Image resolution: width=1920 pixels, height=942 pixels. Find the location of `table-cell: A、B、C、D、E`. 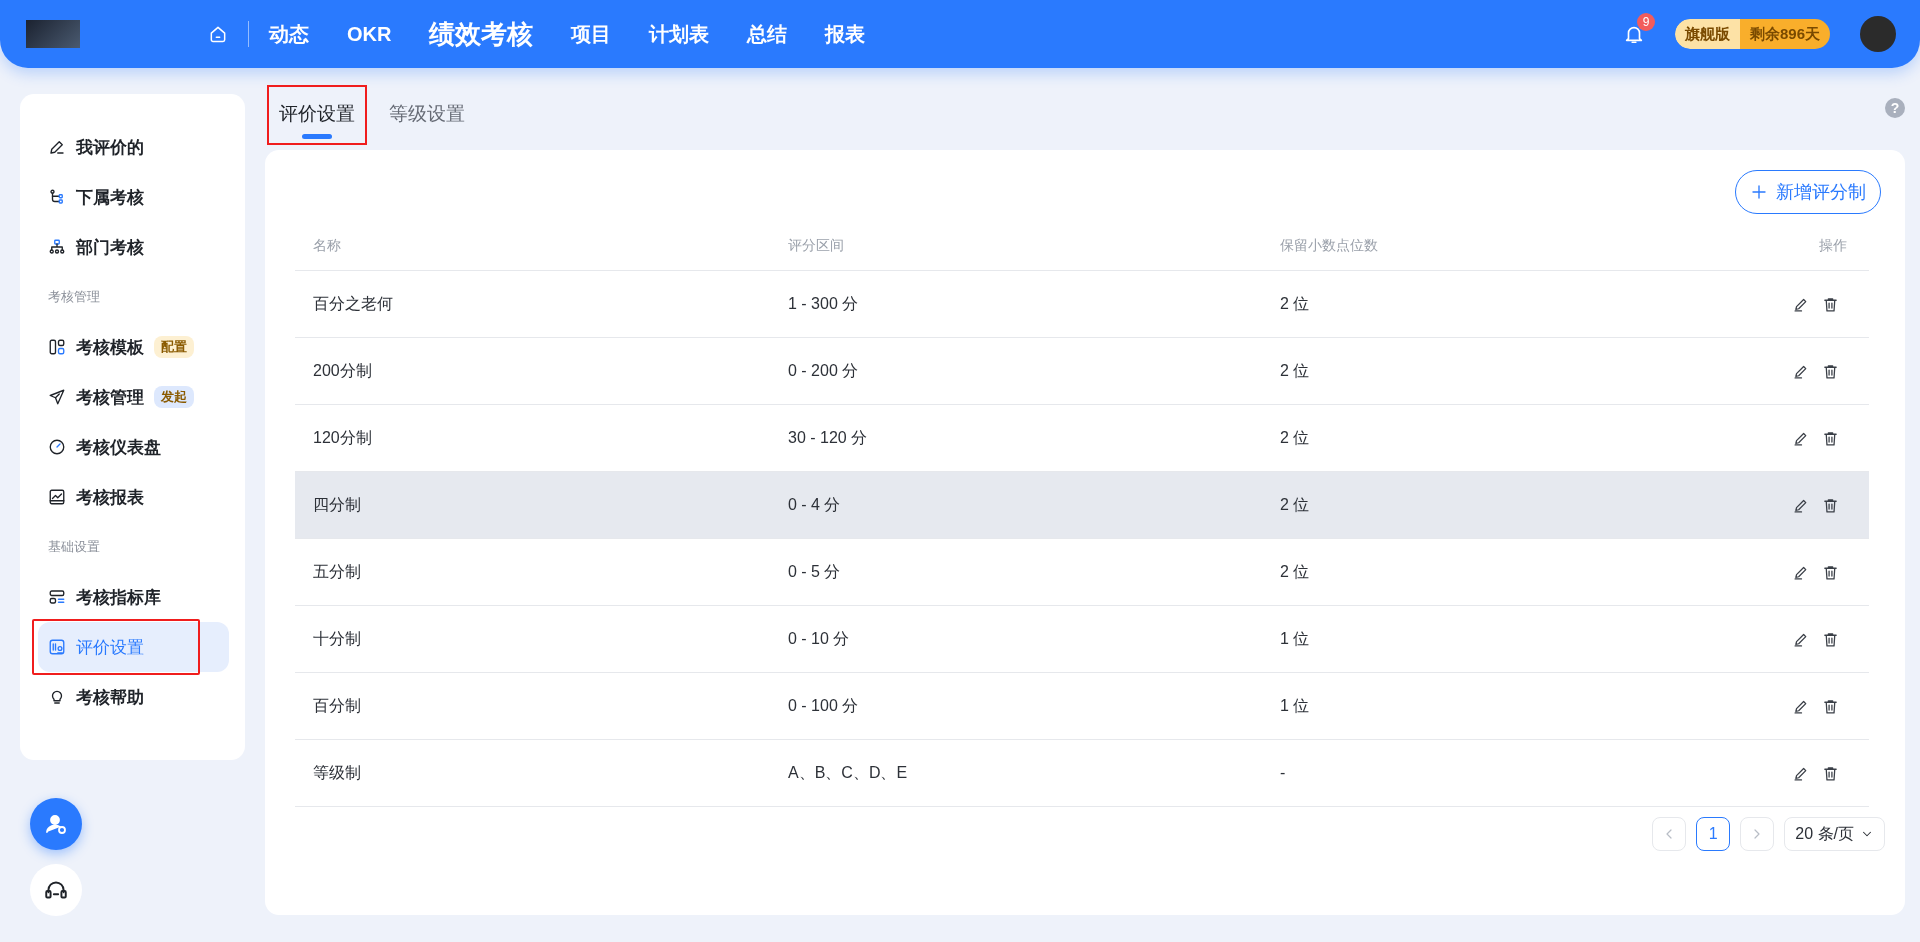

table-cell: A、B、C、D、E is located at coordinates (1016, 773).